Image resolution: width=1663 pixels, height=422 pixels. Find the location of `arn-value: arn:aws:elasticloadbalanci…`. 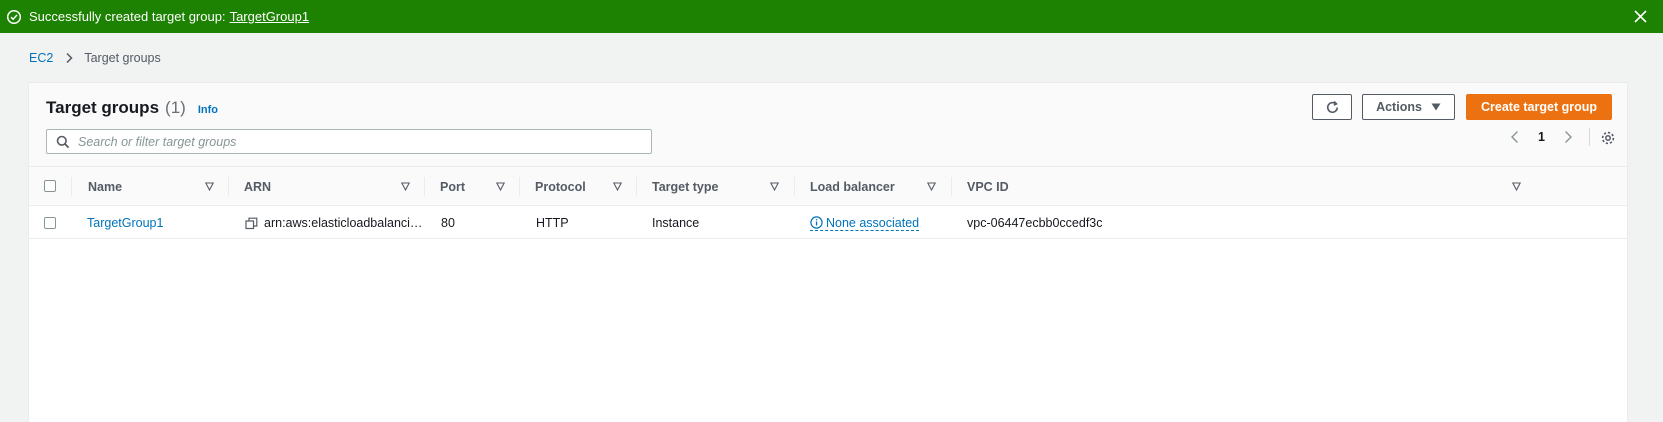

arn-value: arn:aws:elasticloadbalanci… is located at coordinates (343, 223).